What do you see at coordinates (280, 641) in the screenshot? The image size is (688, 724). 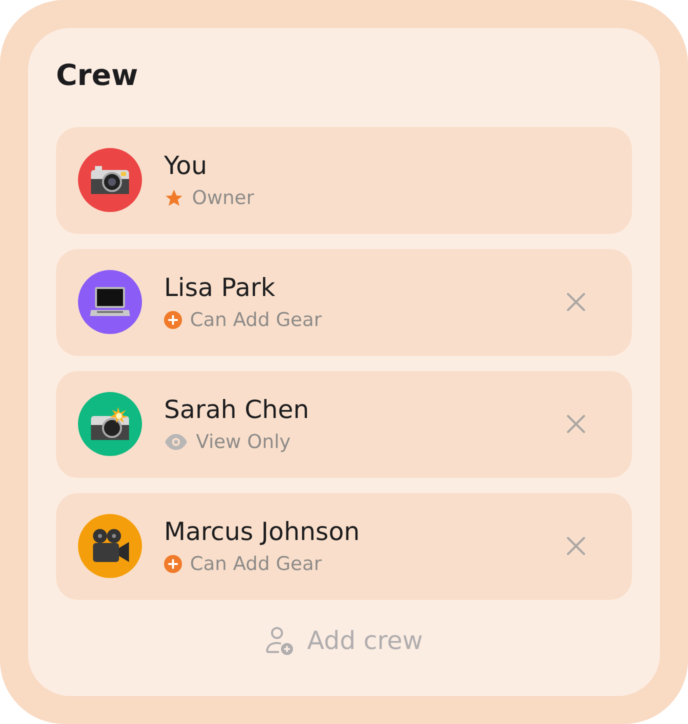 I see `add-person-icon` at bounding box center [280, 641].